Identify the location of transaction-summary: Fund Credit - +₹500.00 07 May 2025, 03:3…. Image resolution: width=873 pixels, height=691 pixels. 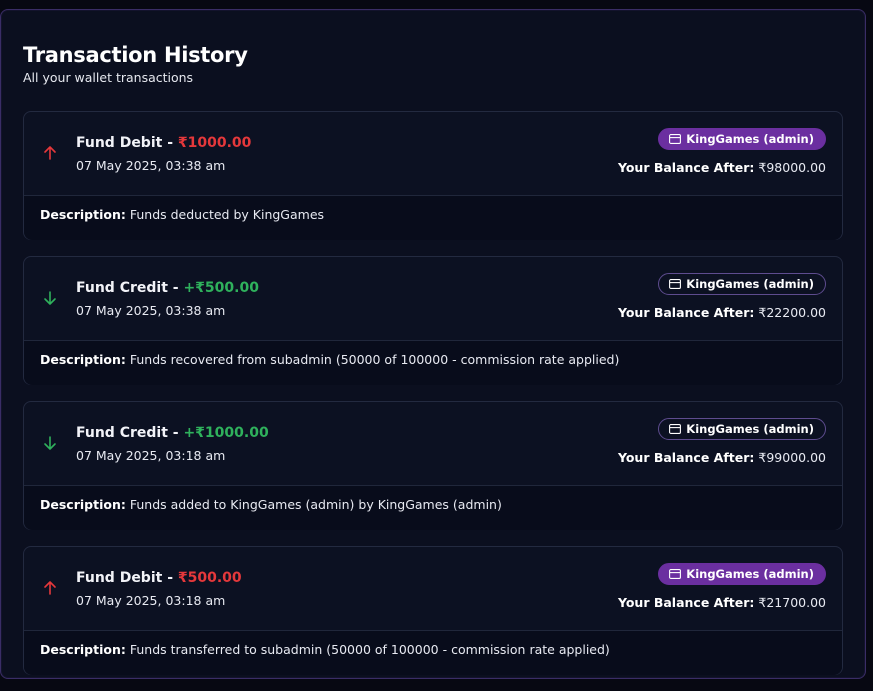
(433, 299).